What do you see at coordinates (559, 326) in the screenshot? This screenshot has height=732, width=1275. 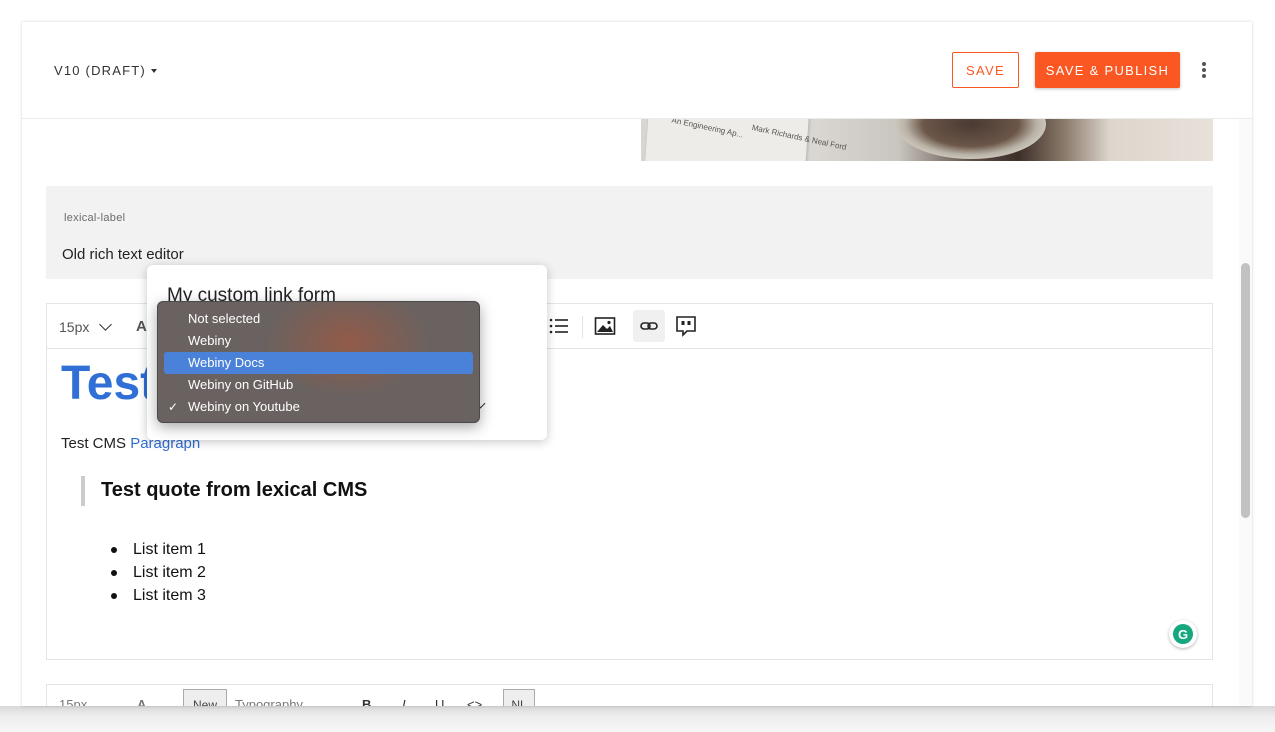 I see `bullet-list-icon` at bounding box center [559, 326].